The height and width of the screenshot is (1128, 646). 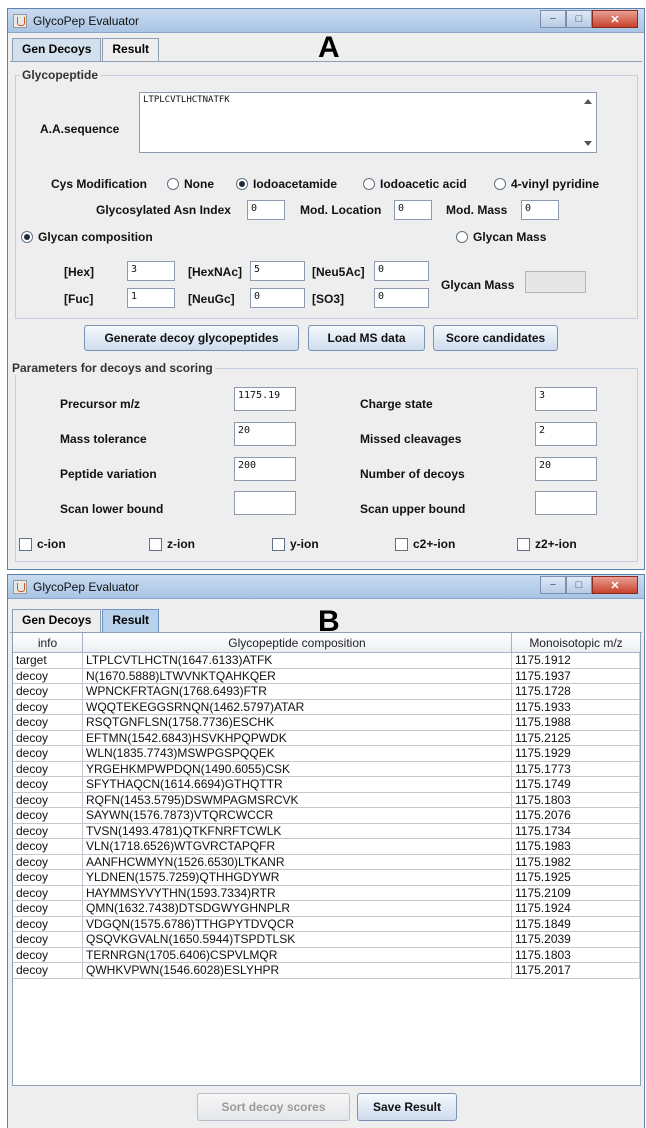 What do you see at coordinates (566, 434) in the screenshot?
I see `missed-cleavages-input: 2` at bounding box center [566, 434].